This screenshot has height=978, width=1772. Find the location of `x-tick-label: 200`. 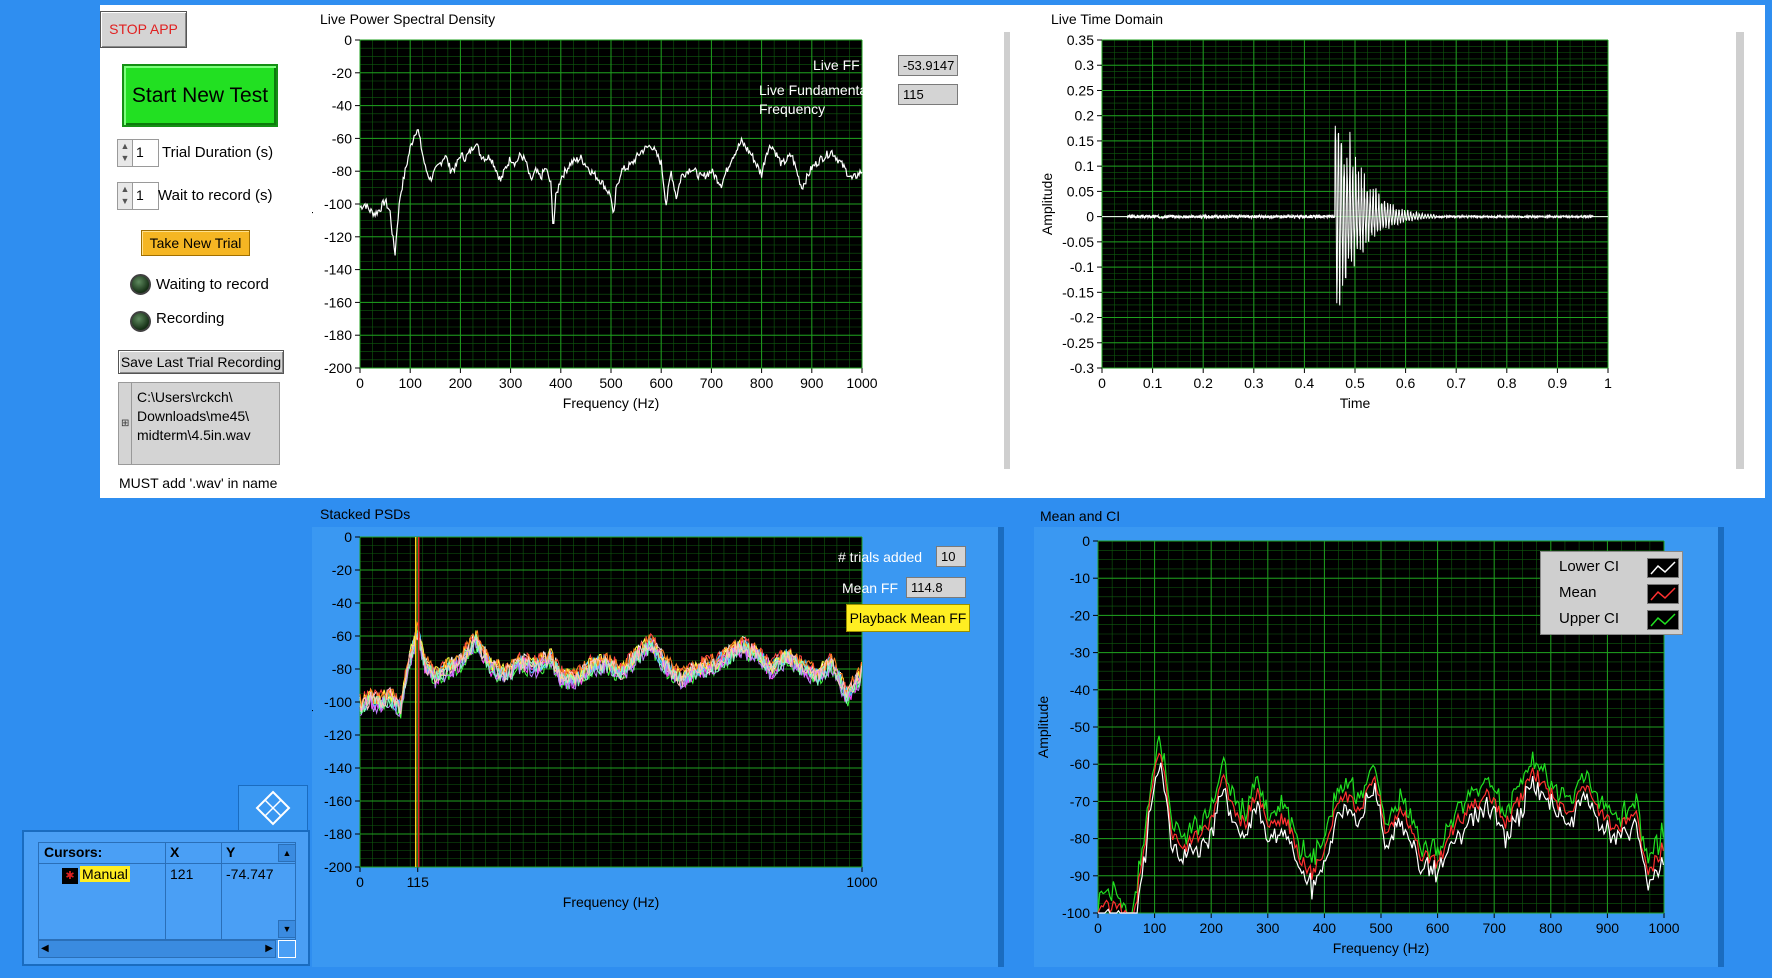

x-tick-label: 200 is located at coordinates (461, 383).